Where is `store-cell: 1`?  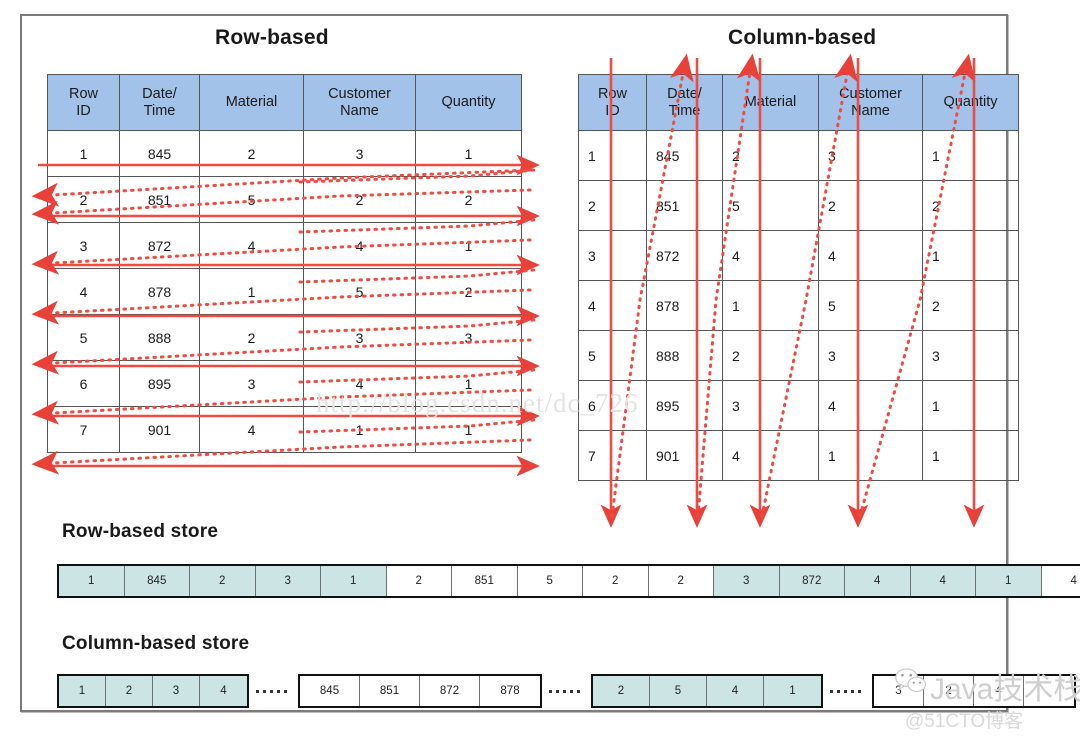
store-cell: 1 is located at coordinates (354, 581).